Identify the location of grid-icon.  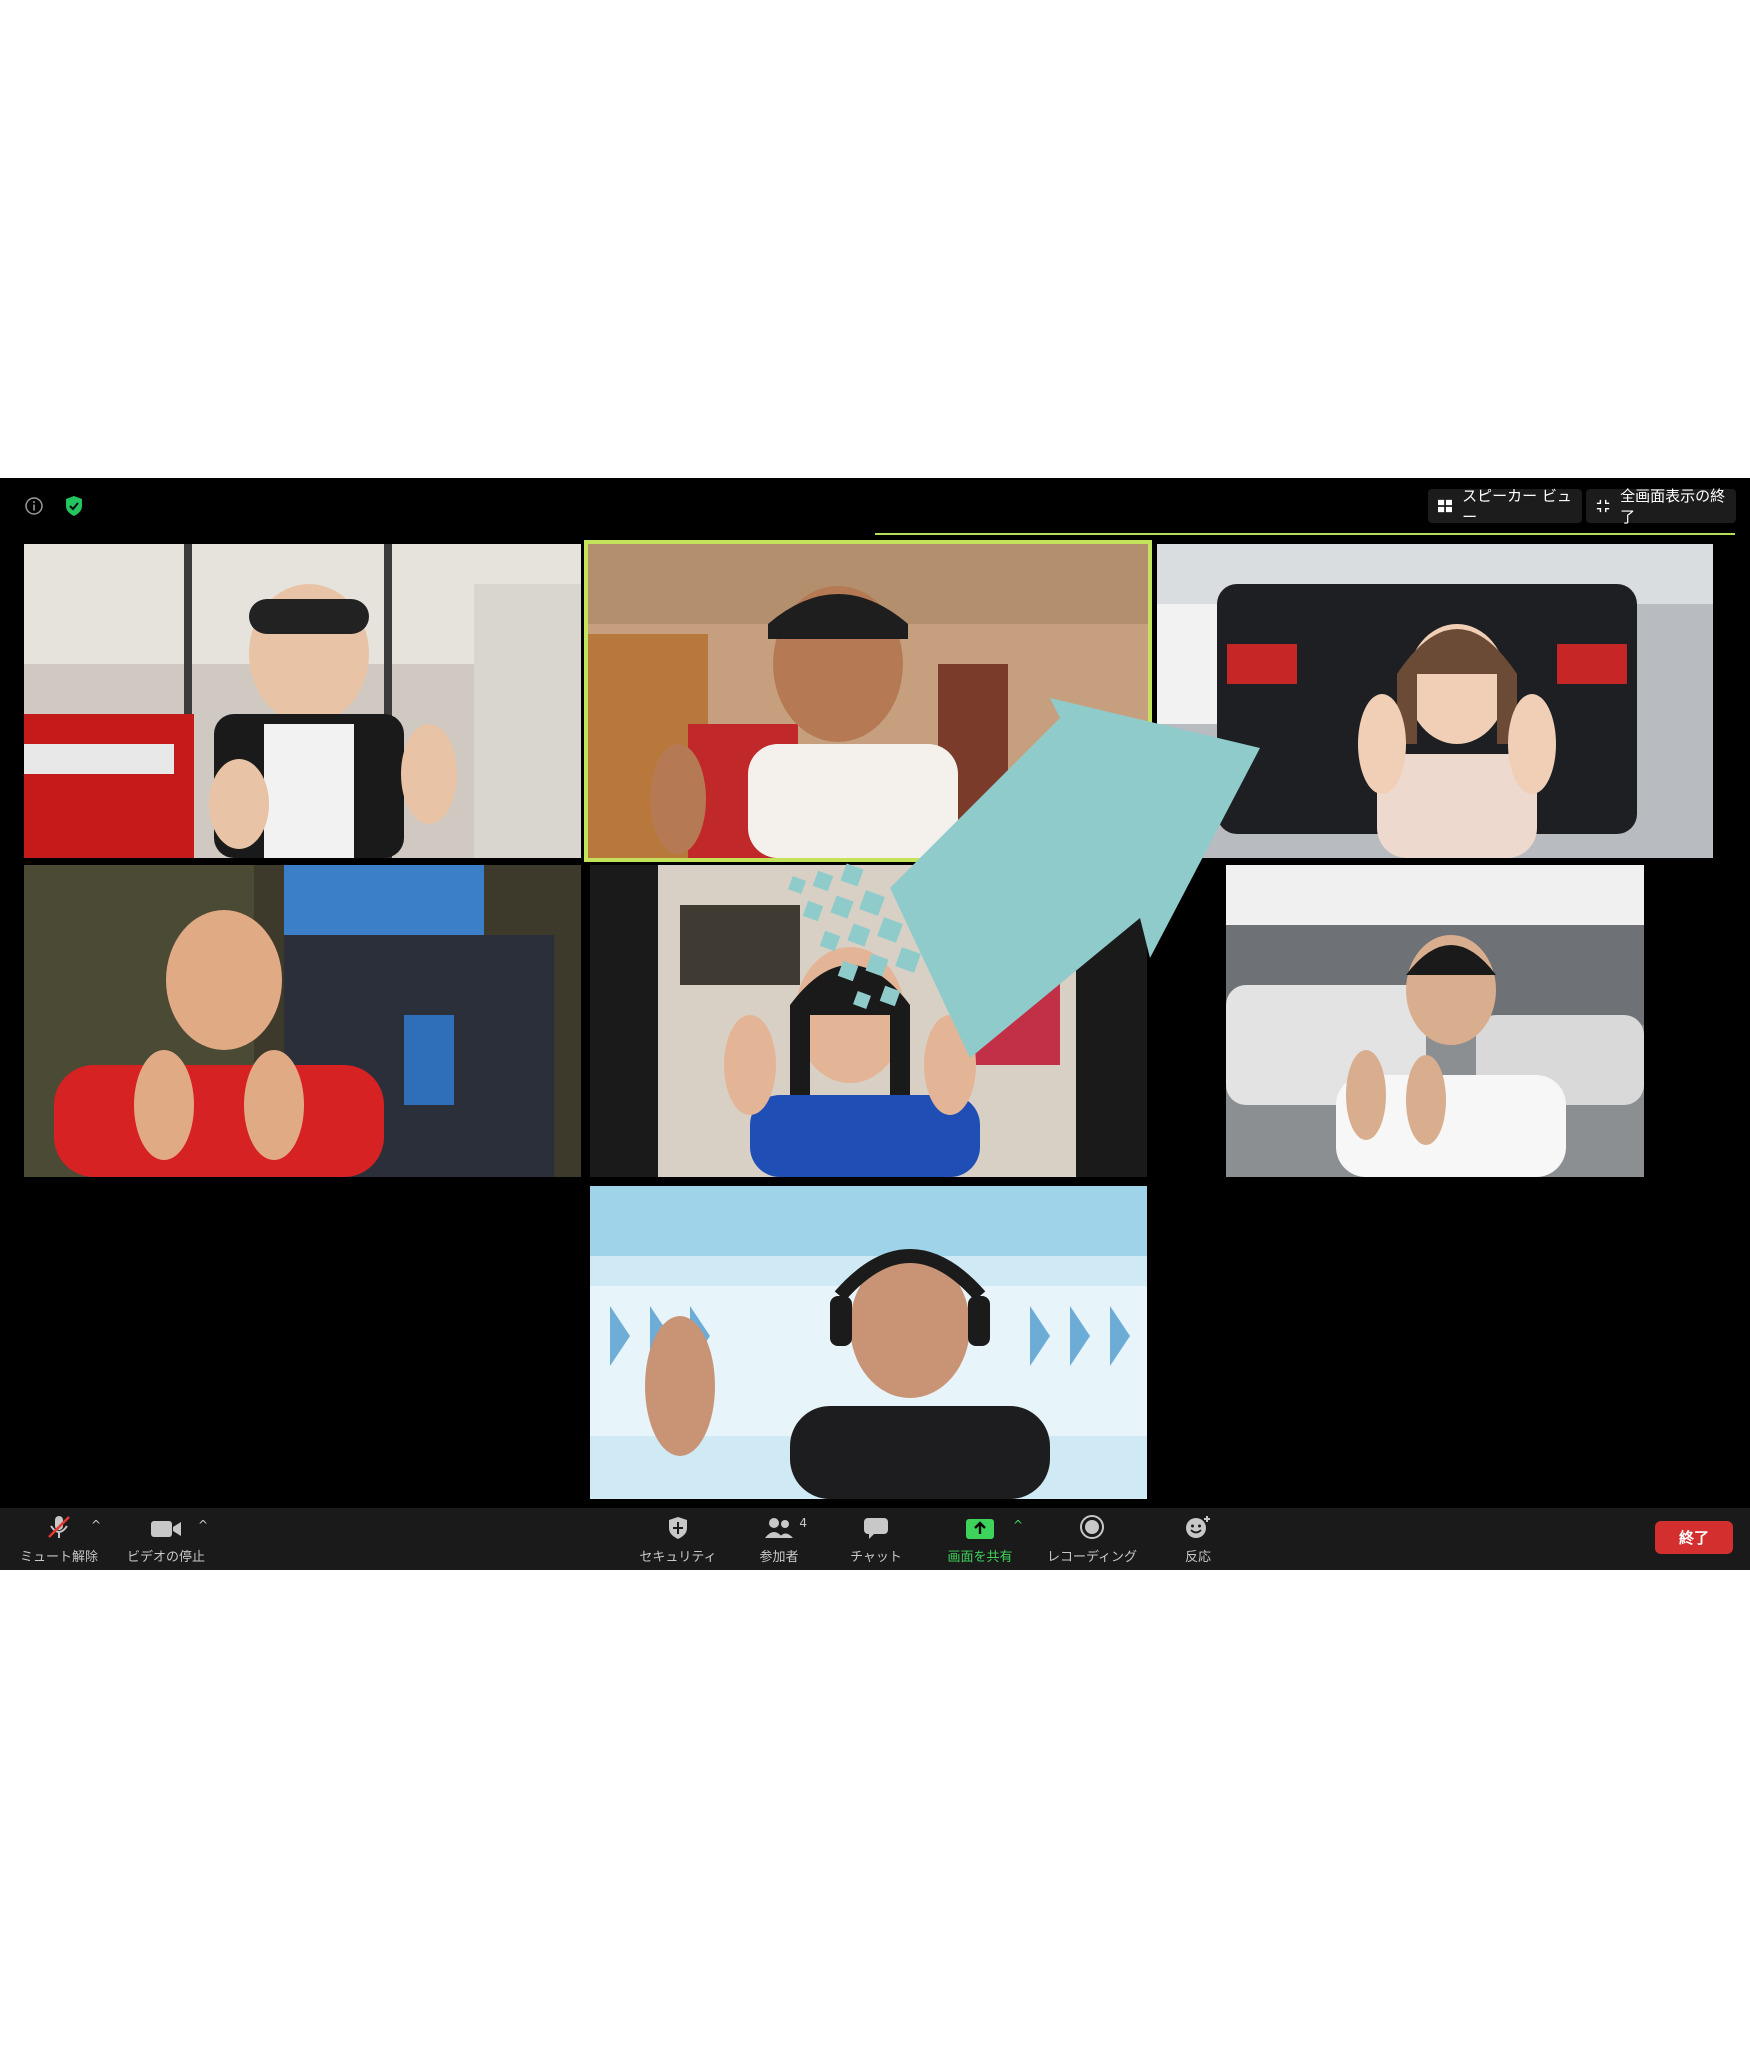
(1445, 506).